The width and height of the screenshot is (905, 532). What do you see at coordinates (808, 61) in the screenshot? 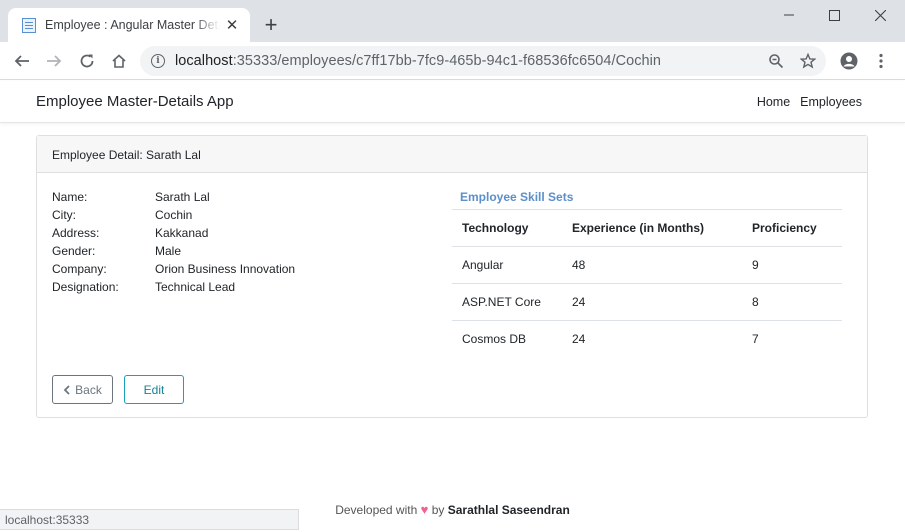
I see `bookmark-star-icon` at bounding box center [808, 61].